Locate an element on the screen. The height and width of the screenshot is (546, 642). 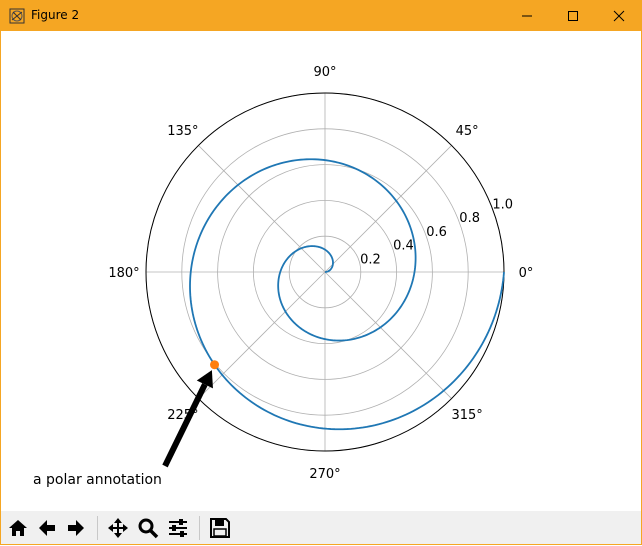
maximize-icon is located at coordinates (573, 15).